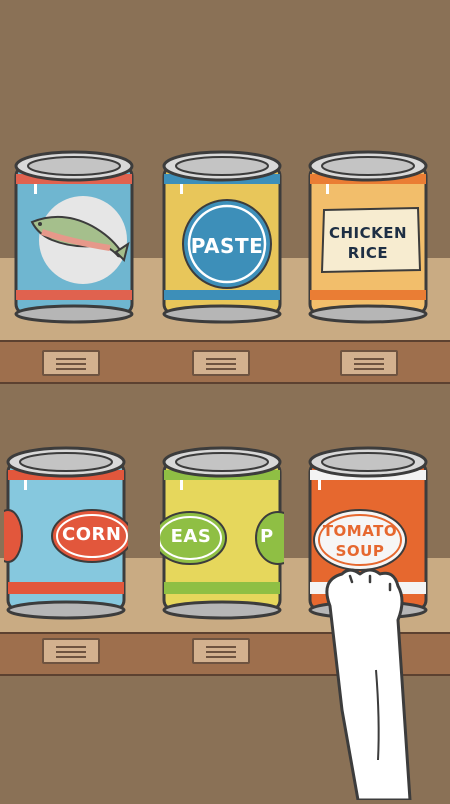  What do you see at coordinates (66, 532) in the screenshot?
I see `corn-can: CORN` at bounding box center [66, 532].